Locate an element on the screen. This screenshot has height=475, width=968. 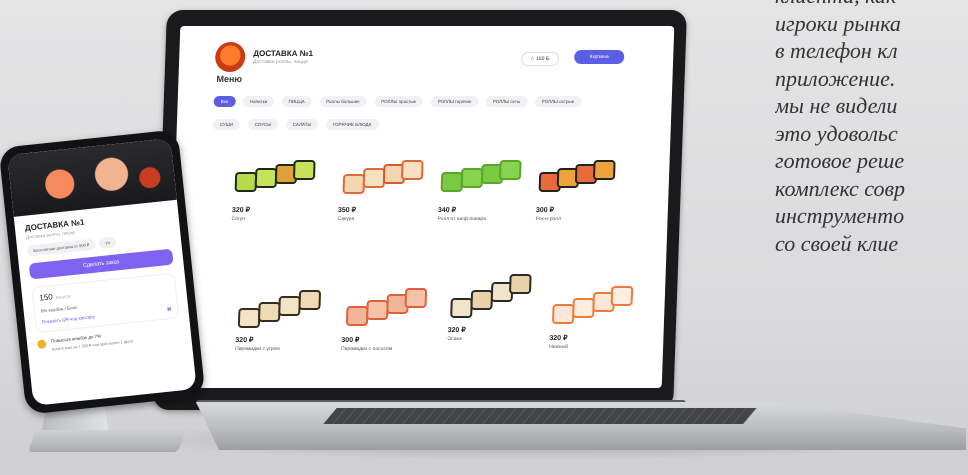
category-chip: РОЛЛЫ сеты is located at coordinates (506, 101).